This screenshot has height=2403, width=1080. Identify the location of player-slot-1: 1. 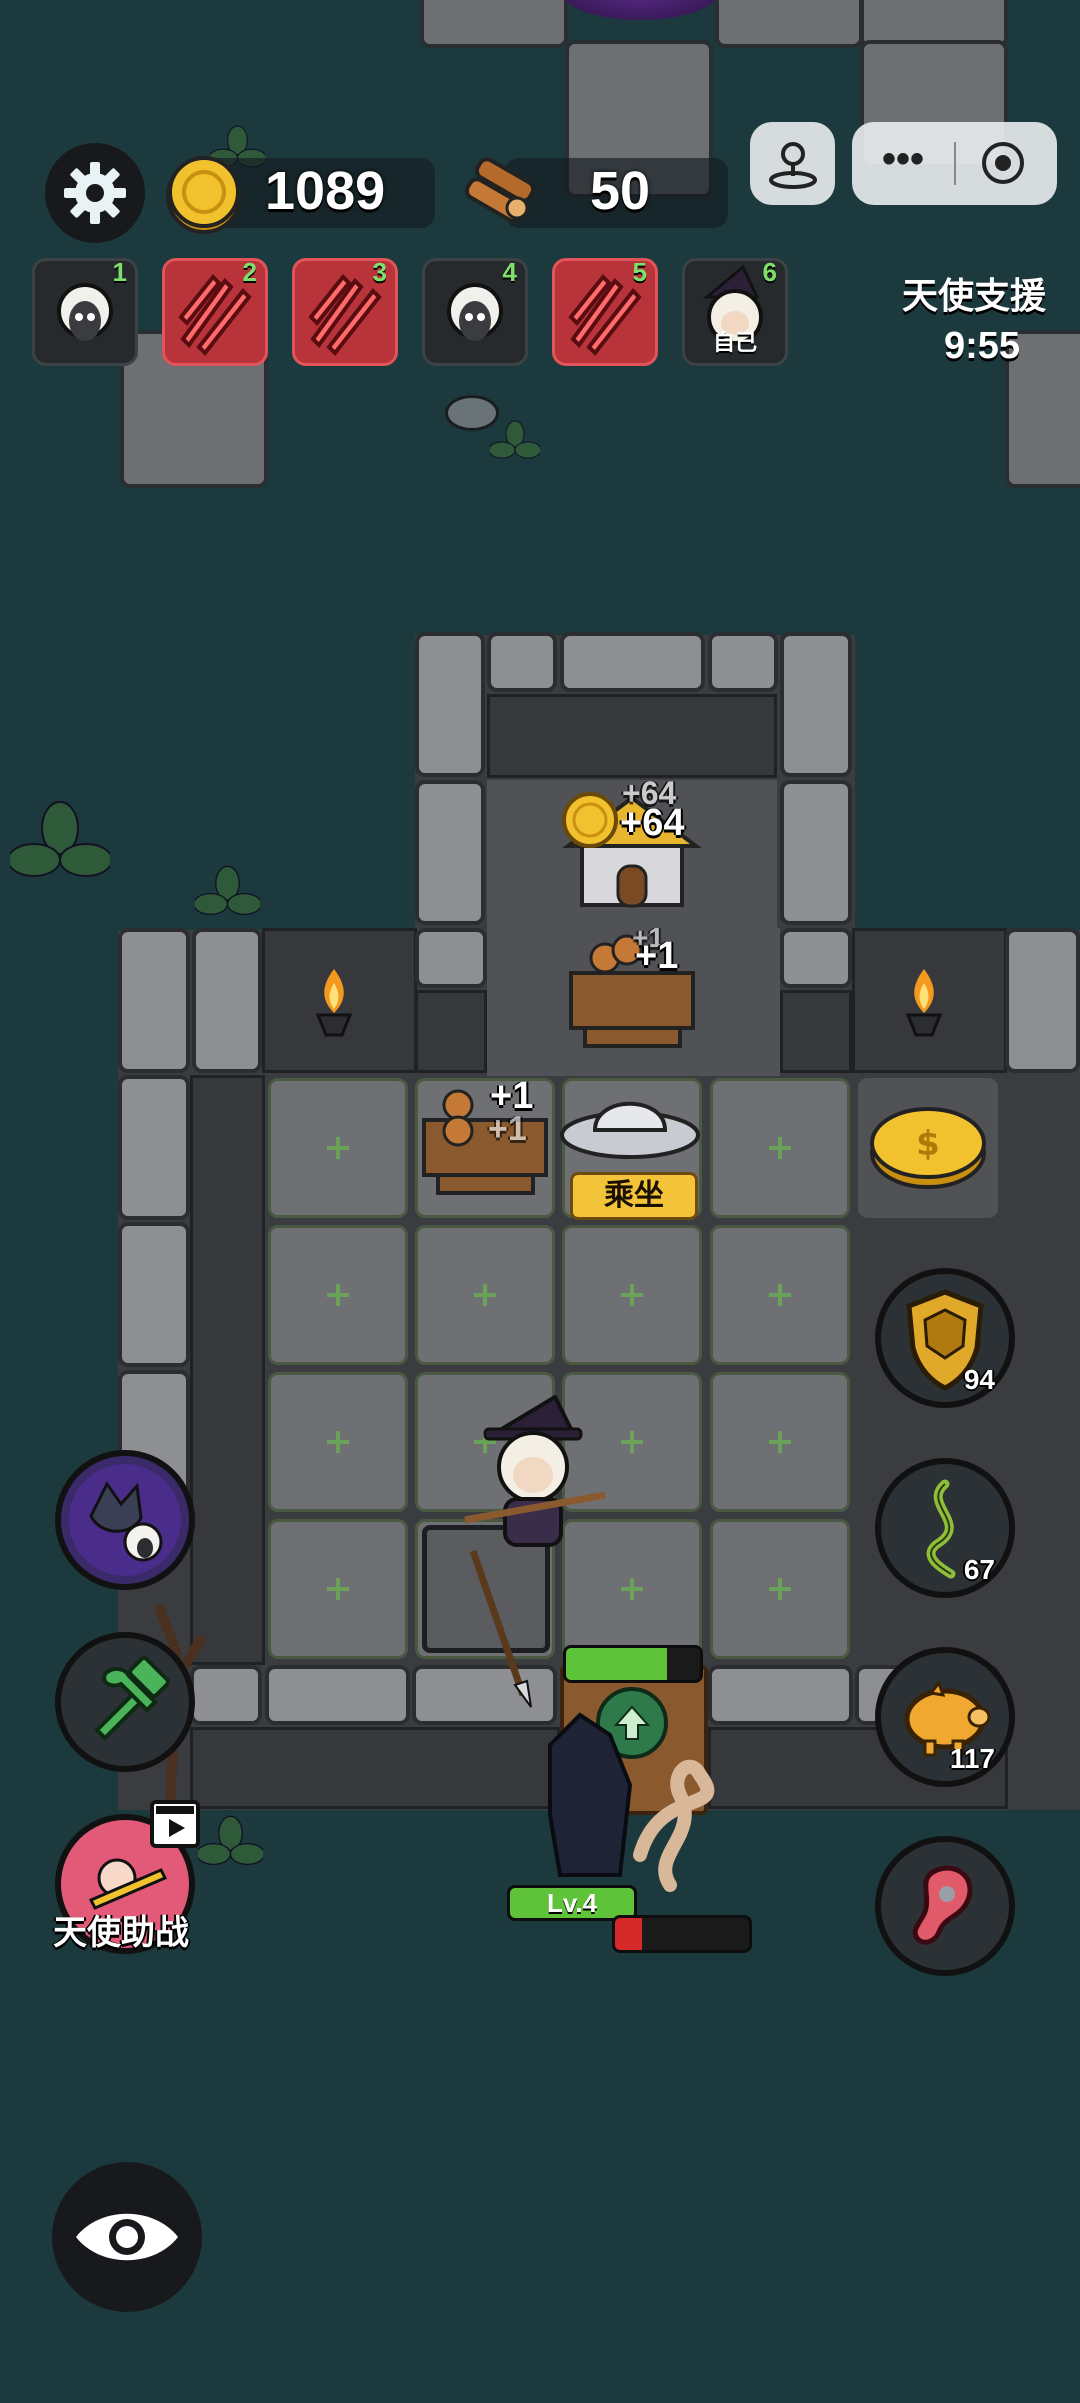
(85, 311).